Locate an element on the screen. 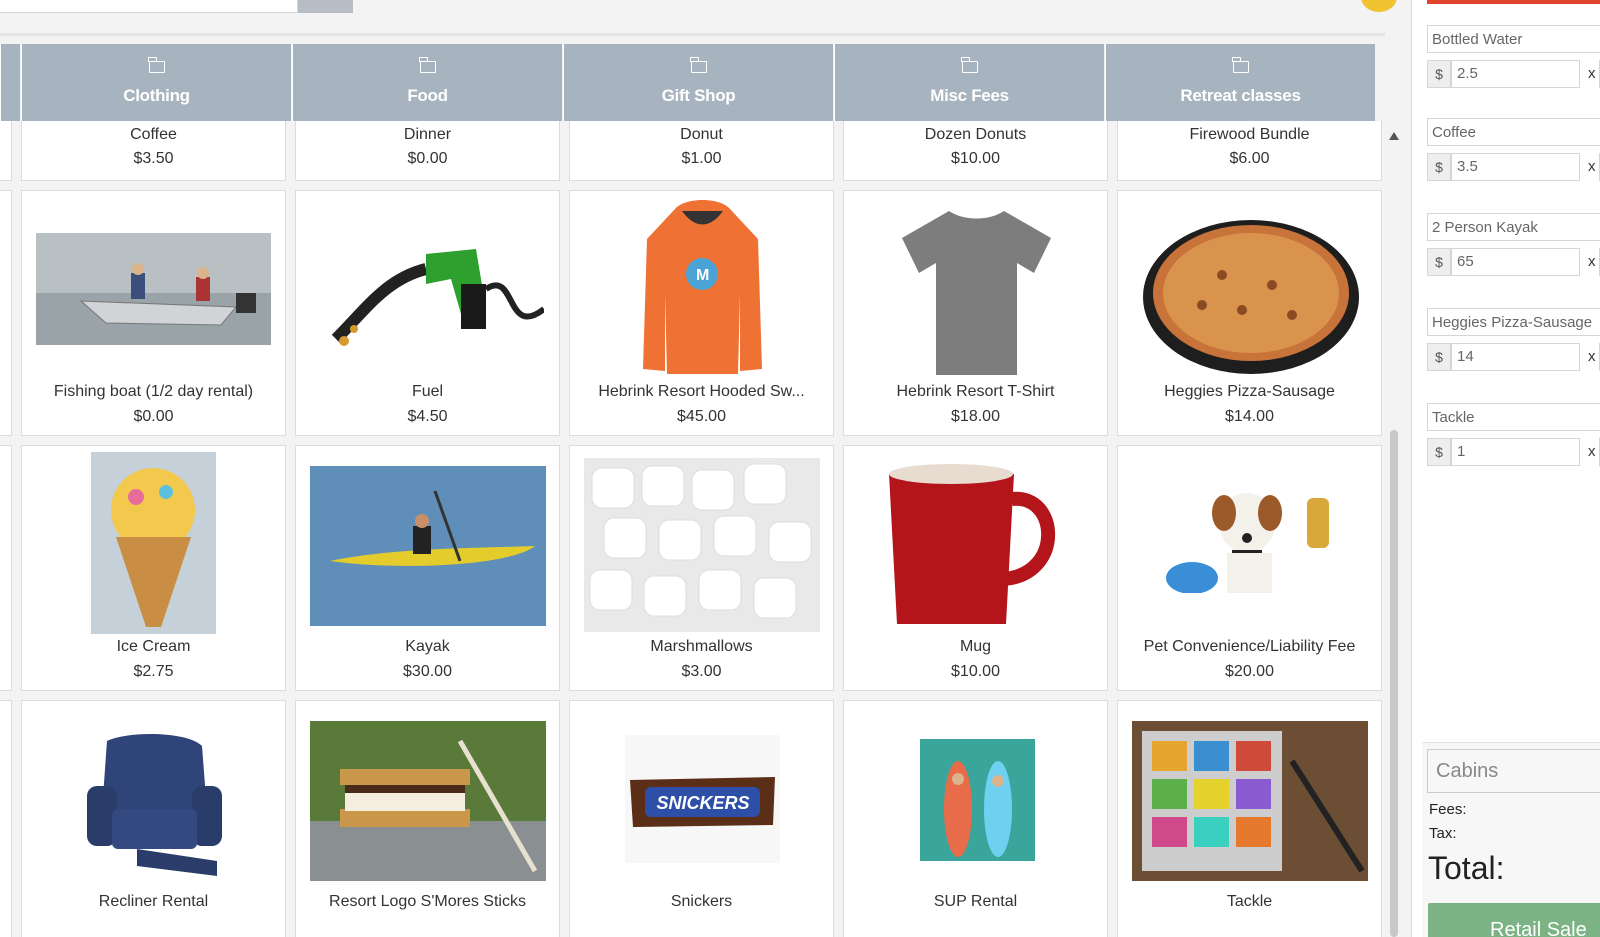  product-tile: Fuel $4.50 is located at coordinates (427, 313).